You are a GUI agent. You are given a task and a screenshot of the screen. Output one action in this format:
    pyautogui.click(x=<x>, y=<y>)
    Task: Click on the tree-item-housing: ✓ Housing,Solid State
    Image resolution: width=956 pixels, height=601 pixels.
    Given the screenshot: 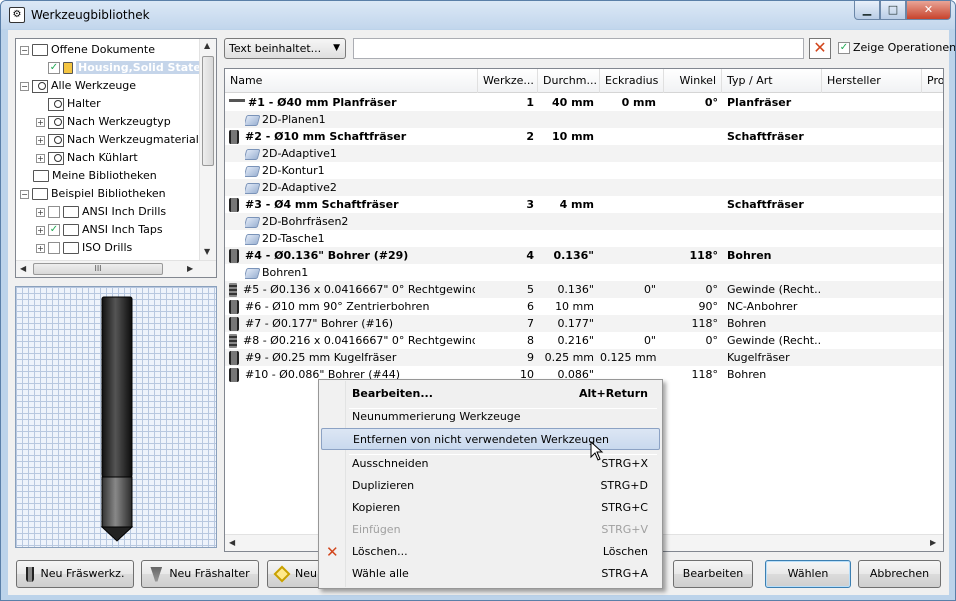 What is the action you would take?
    pyautogui.click(x=125, y=68)
    